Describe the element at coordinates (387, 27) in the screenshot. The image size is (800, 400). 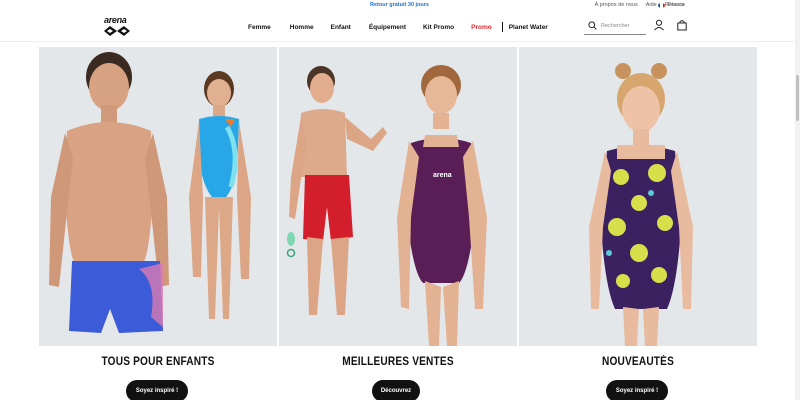
I see `nav-equipement: Équipement` at that location.